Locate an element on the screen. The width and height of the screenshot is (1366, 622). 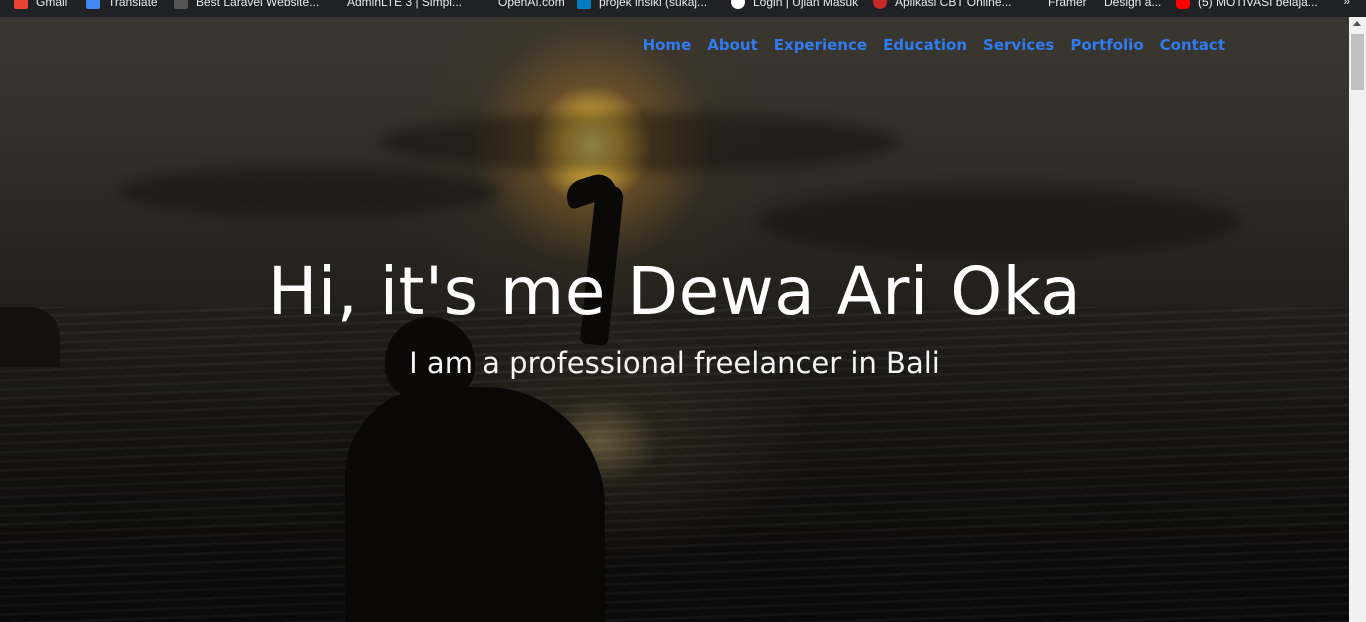
globe-icon is located at coordinates (738, 4).